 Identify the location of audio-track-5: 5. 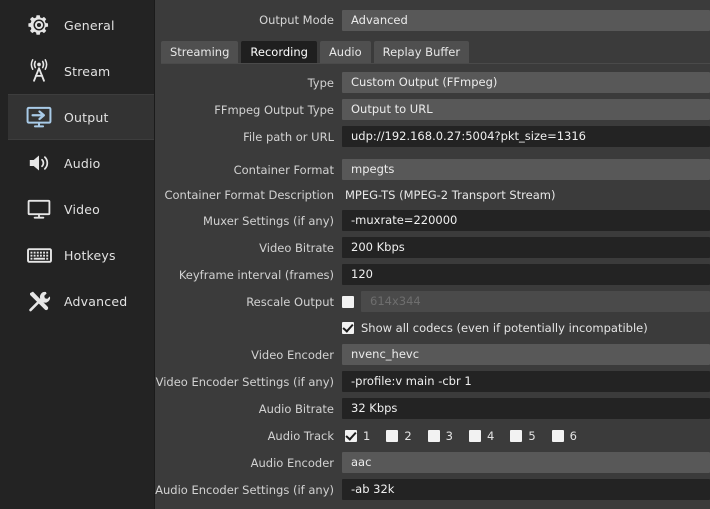
(523, 435).